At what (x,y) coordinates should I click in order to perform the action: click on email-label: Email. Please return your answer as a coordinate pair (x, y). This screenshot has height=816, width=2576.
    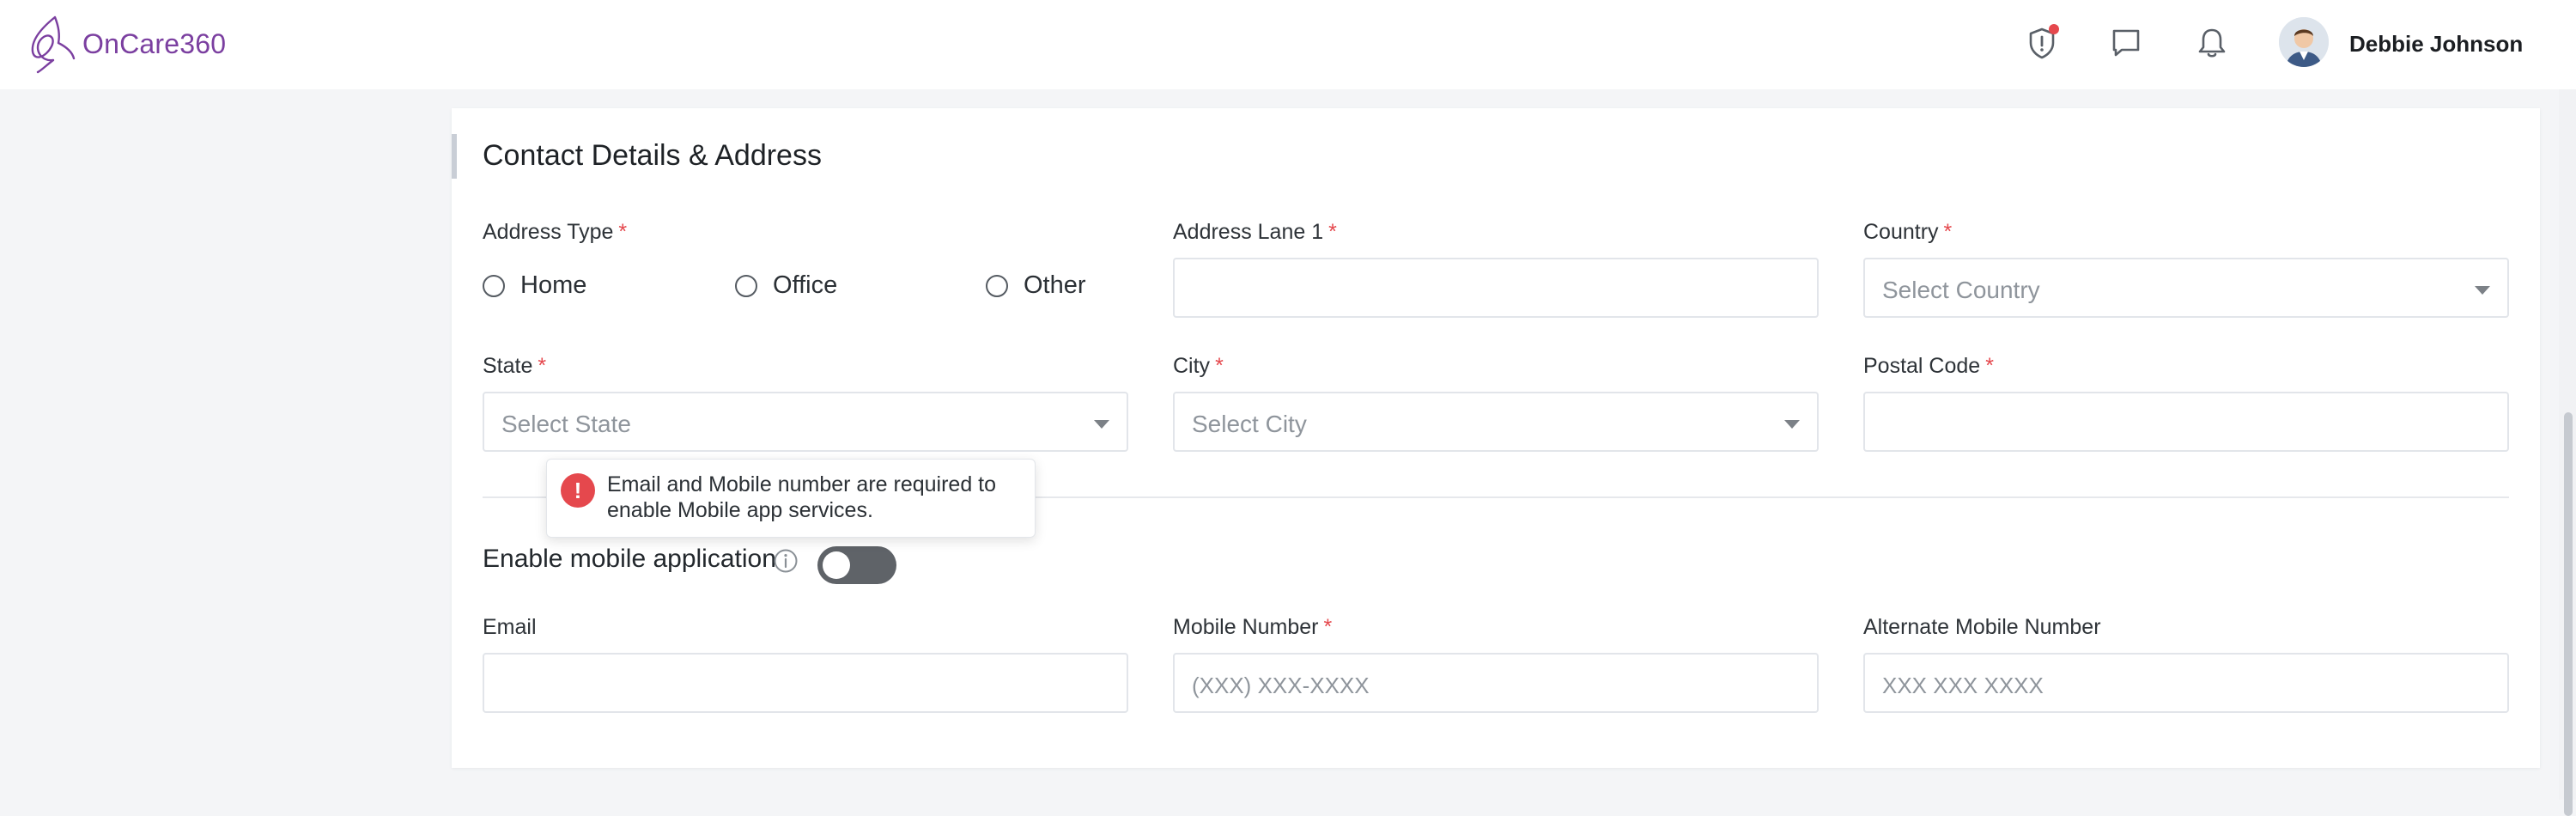
    Looking at the image, I should click on (510, 627).